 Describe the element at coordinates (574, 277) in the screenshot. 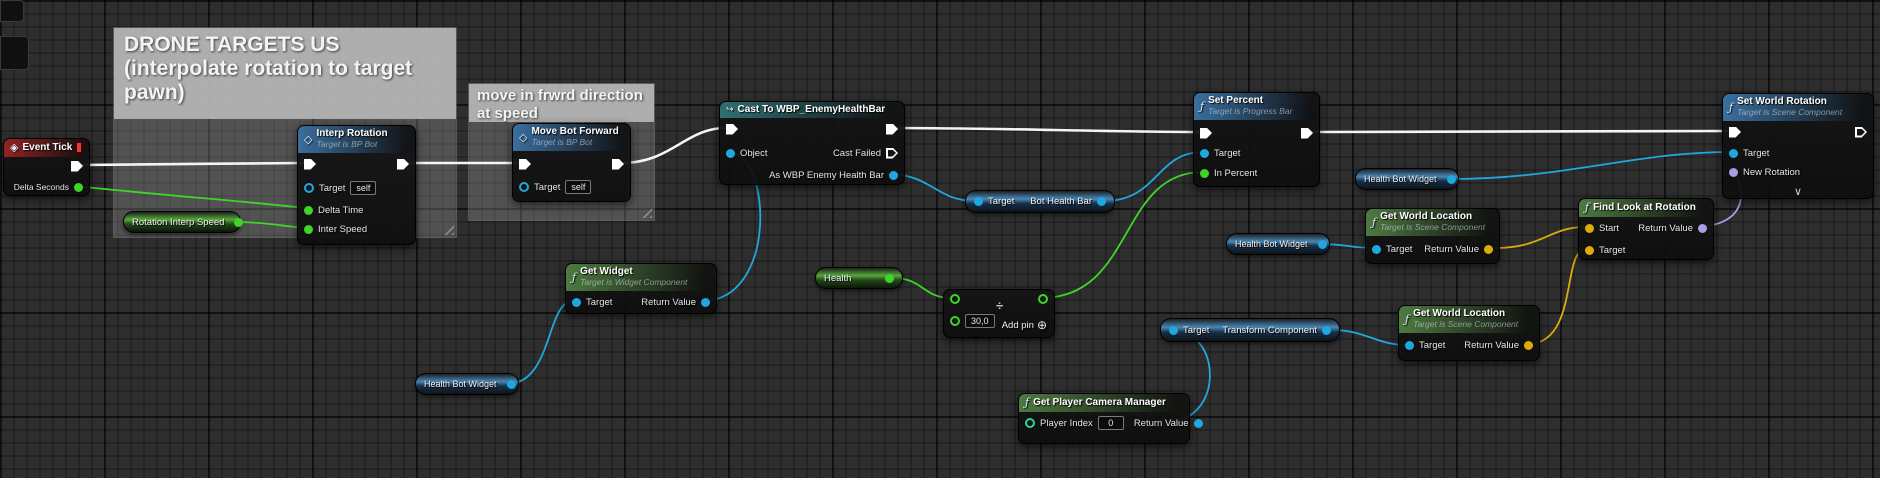

I see `function-icon: ƒ` at that location.